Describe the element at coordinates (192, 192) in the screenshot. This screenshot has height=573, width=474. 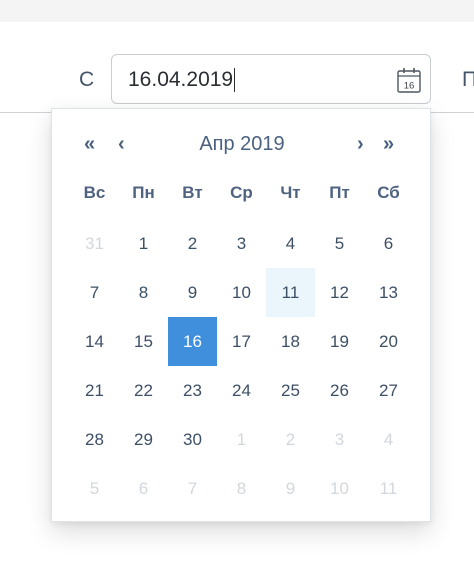
I see `weekday-label: Вт` at that location.